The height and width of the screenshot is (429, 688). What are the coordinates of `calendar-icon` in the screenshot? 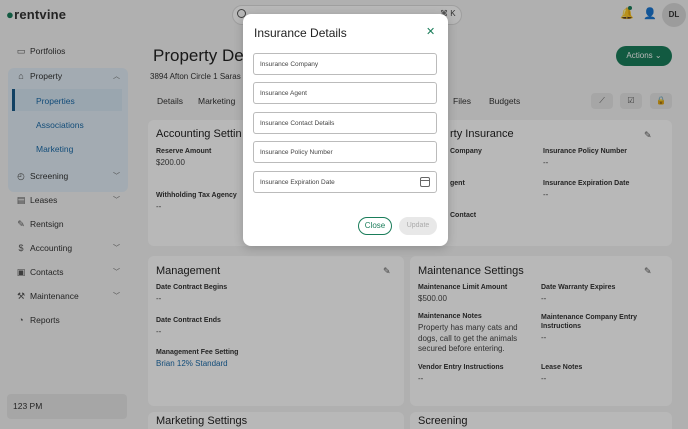 It's located at (425, 182).